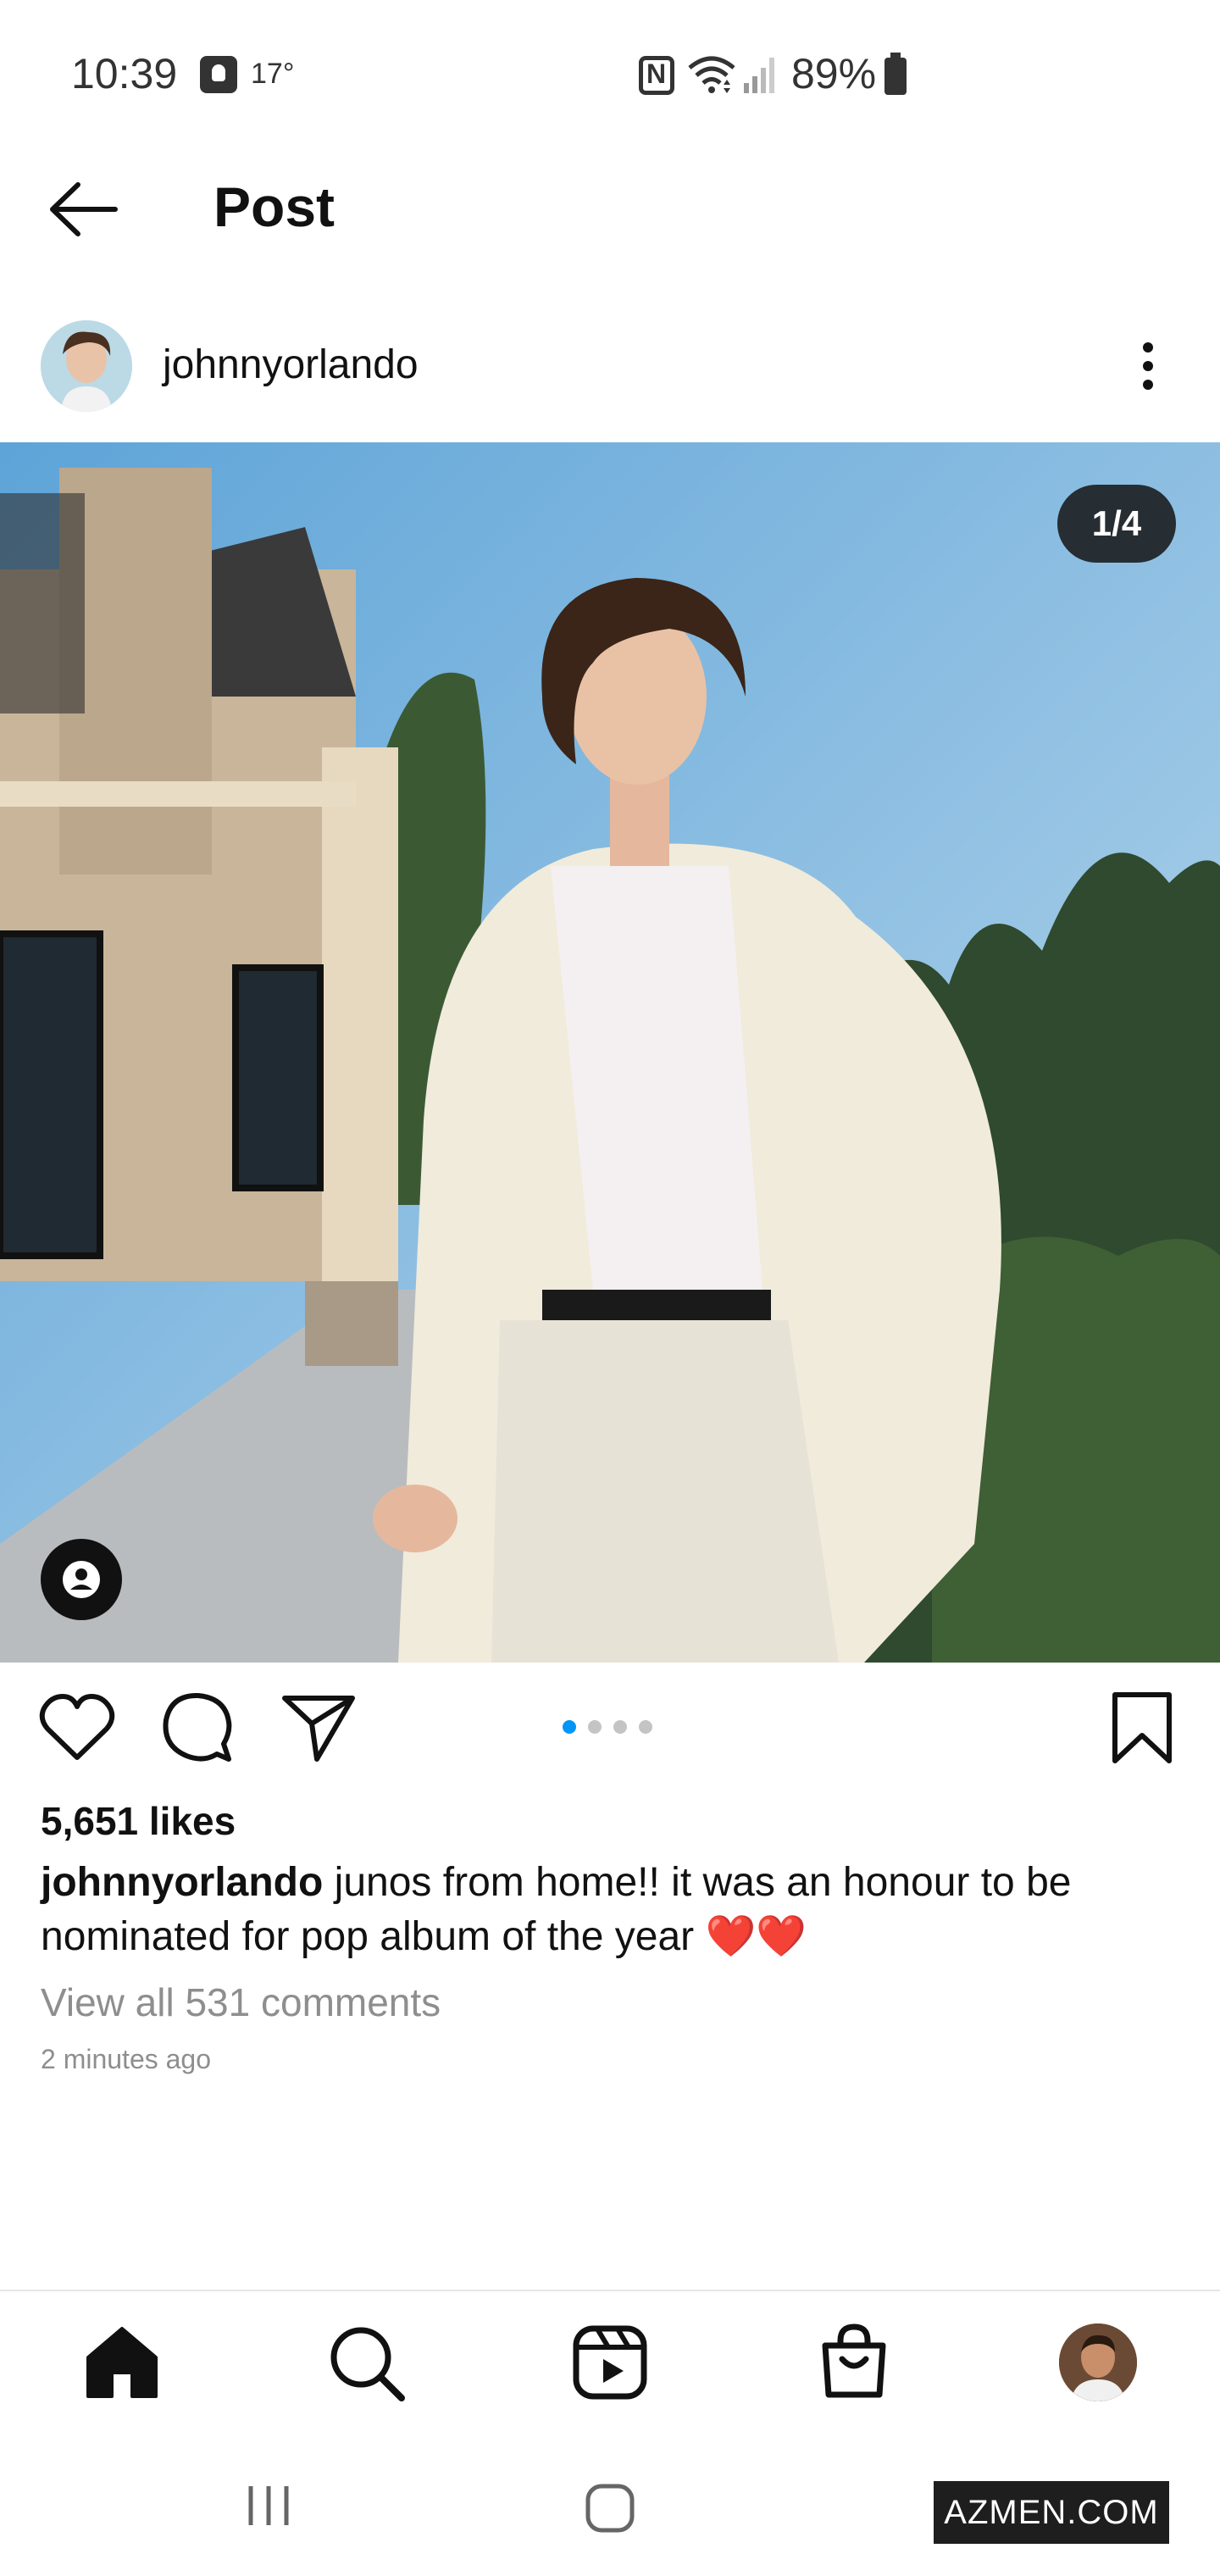  What do you see at coordinates (1148, 366) in the screenshot?
I see `more-options-icon` at bounding box center [1148, 366].